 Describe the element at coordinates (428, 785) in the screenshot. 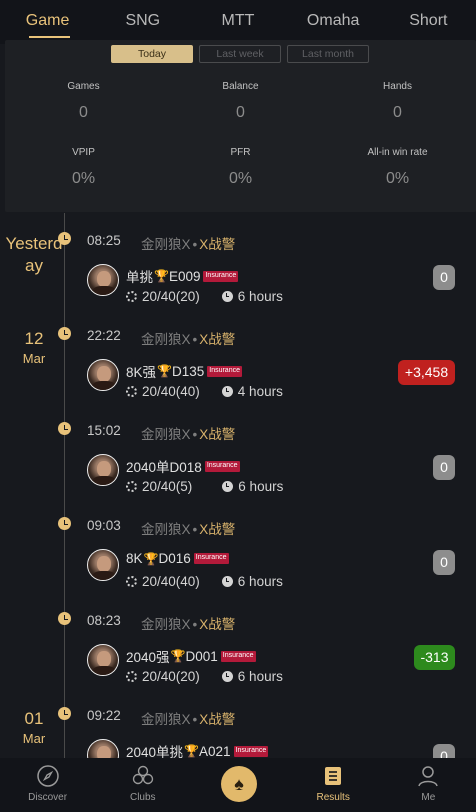

I see `nav-me: Me` at that location.